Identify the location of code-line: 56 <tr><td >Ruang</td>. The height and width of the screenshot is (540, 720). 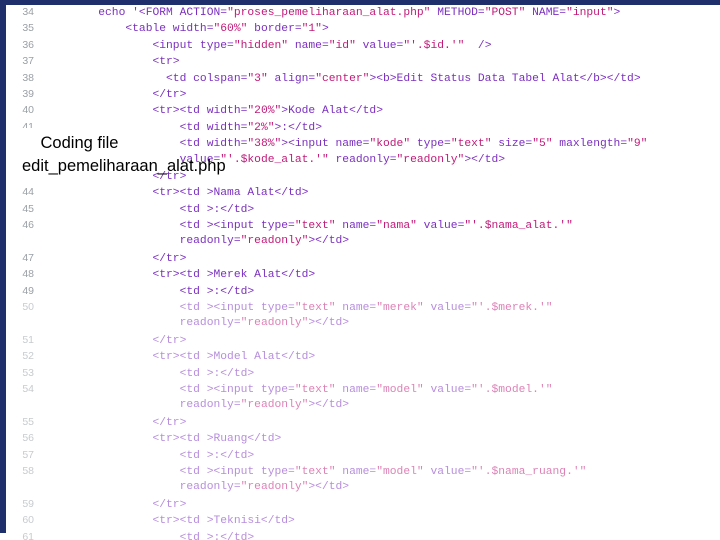
(364, 438).